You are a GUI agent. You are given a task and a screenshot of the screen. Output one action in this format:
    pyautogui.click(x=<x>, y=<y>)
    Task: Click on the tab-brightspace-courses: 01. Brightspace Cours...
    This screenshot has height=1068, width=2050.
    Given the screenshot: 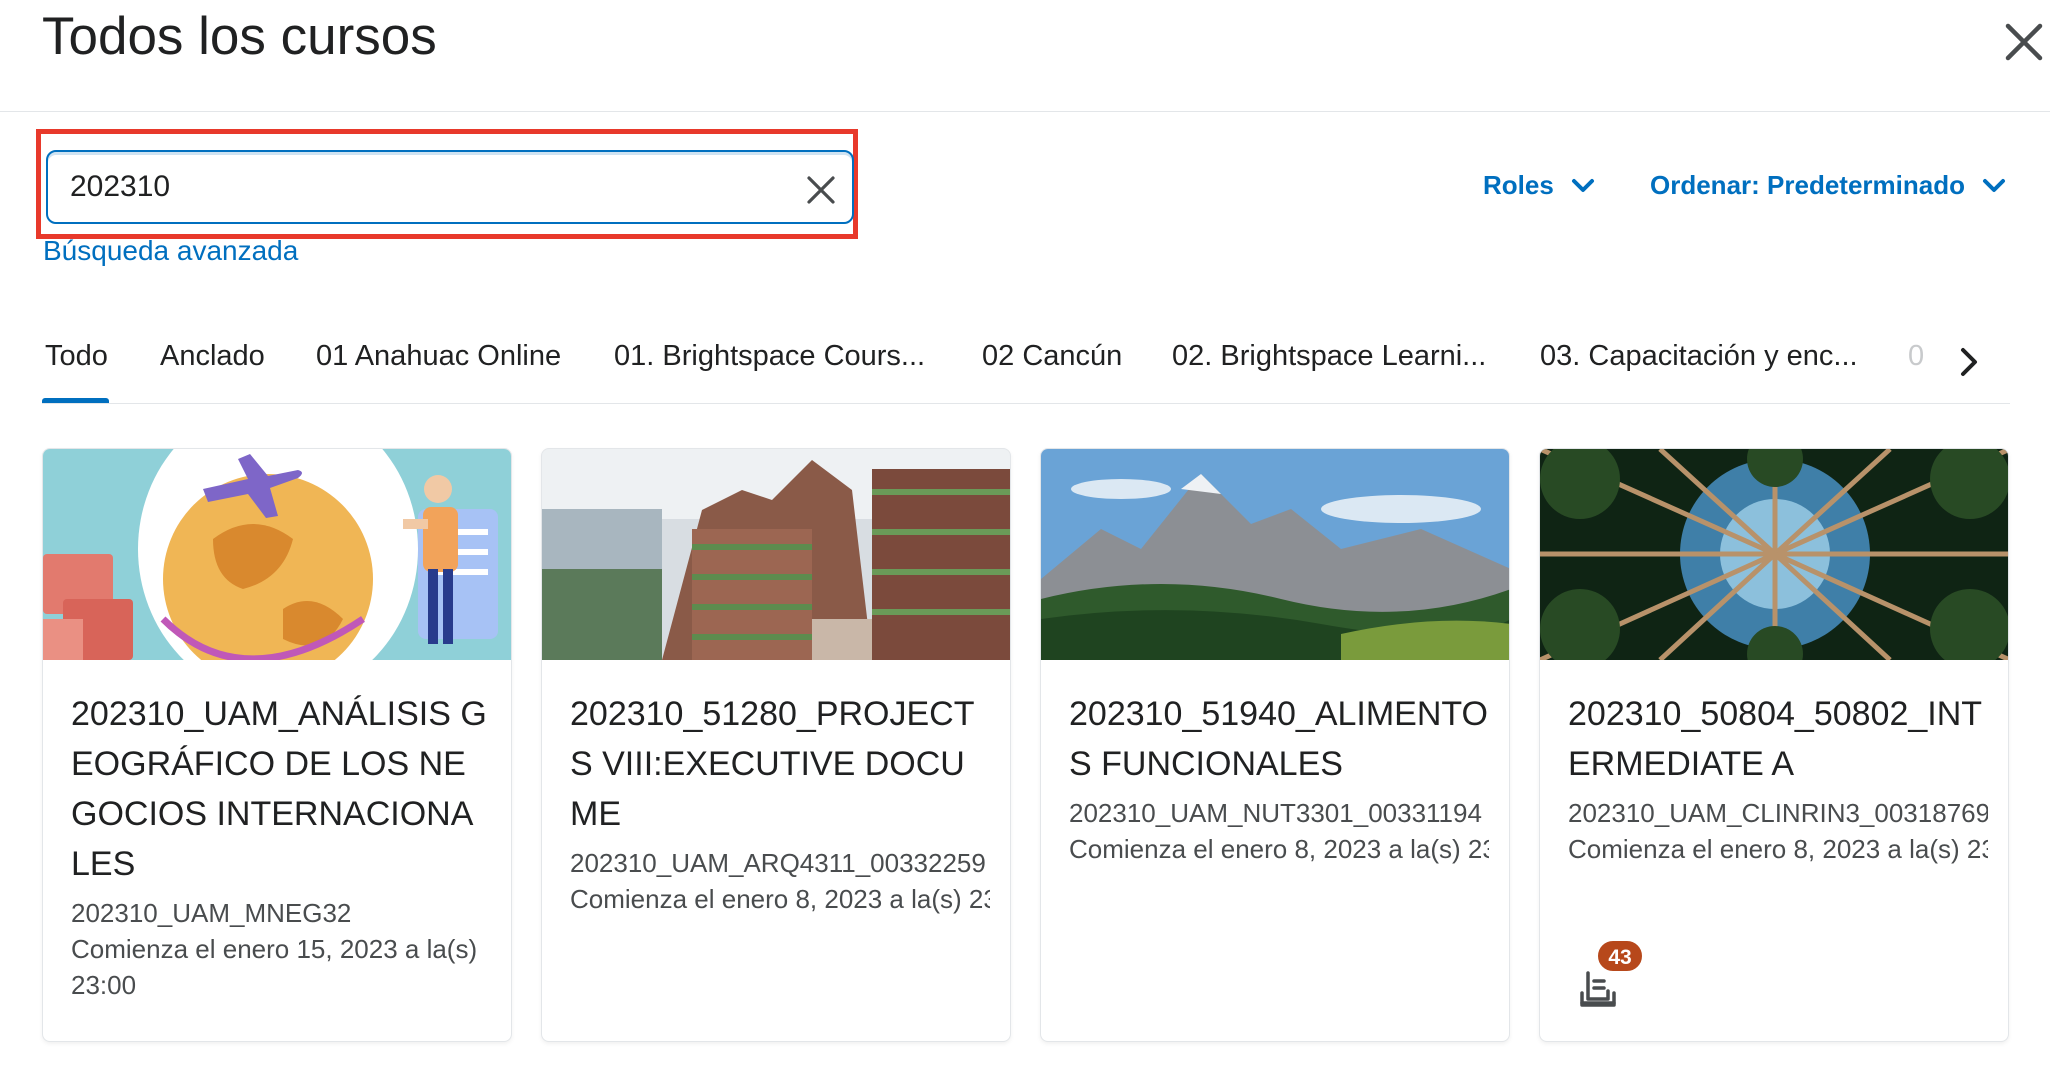 What is the action you would take?
    pyautogui.click(x=769, y=356)
    